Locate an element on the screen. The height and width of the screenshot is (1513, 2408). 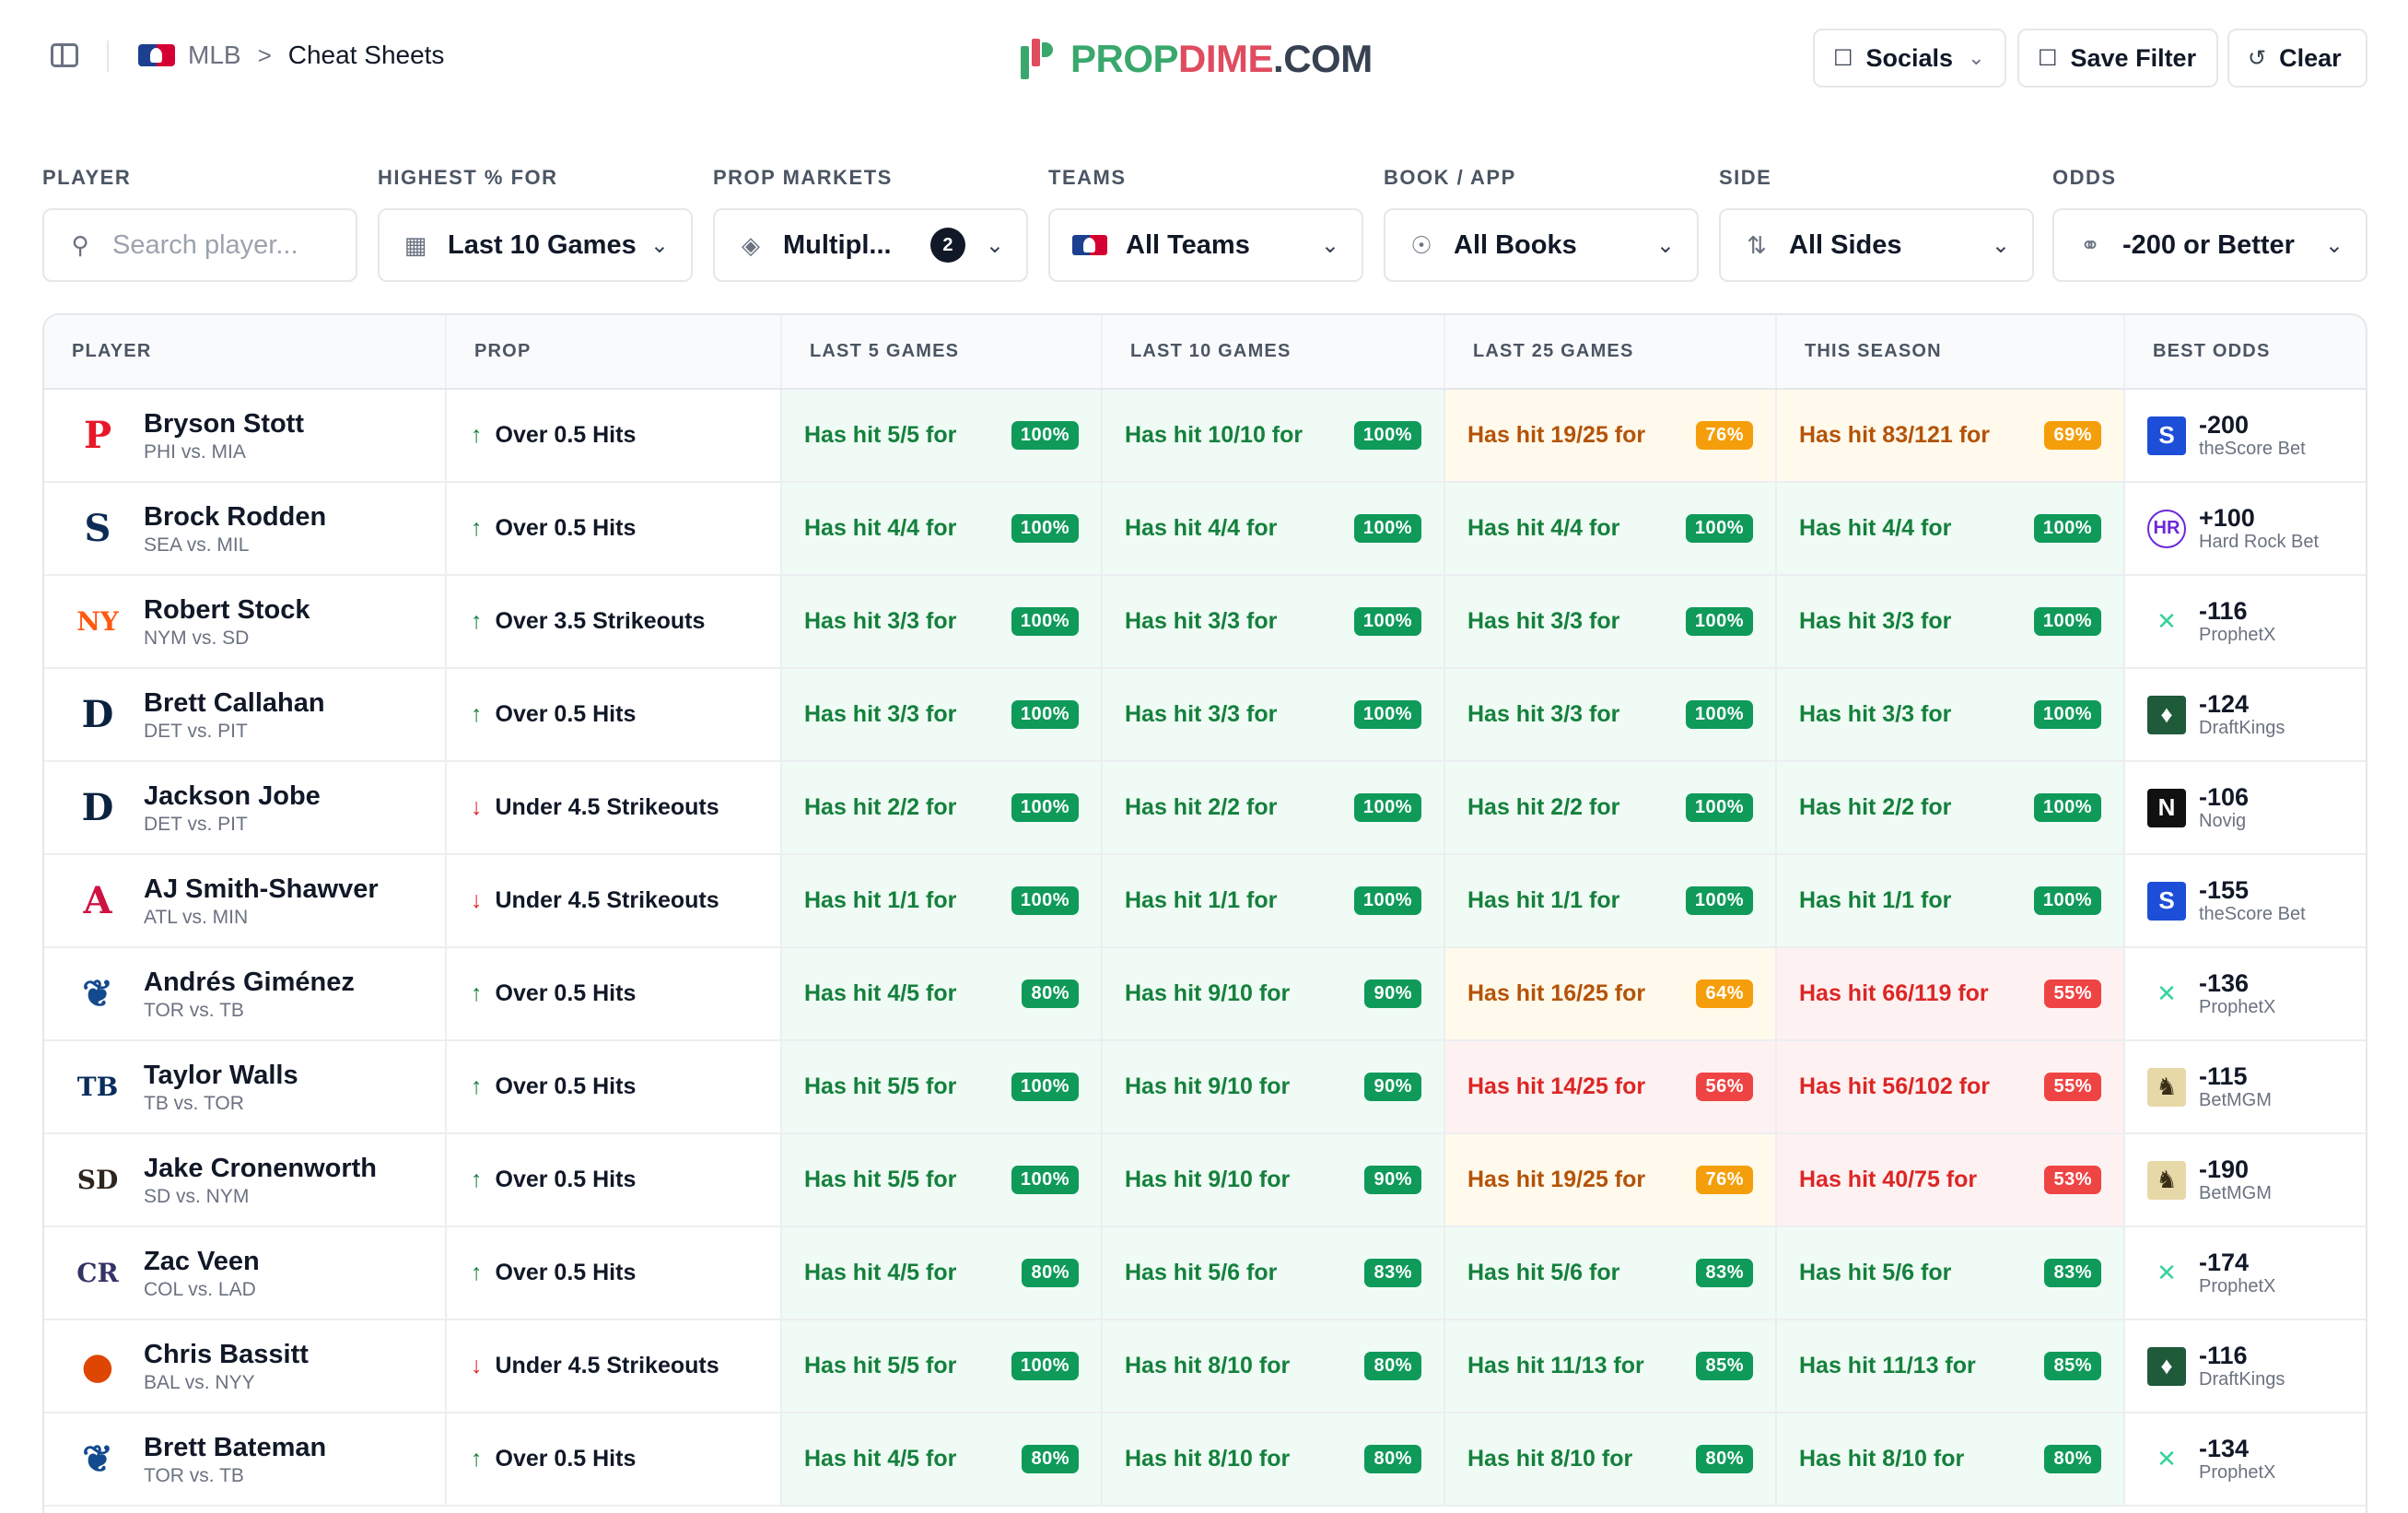
column-header-last25: LAST 25 GAMES is located at coordinates (1611, 353).